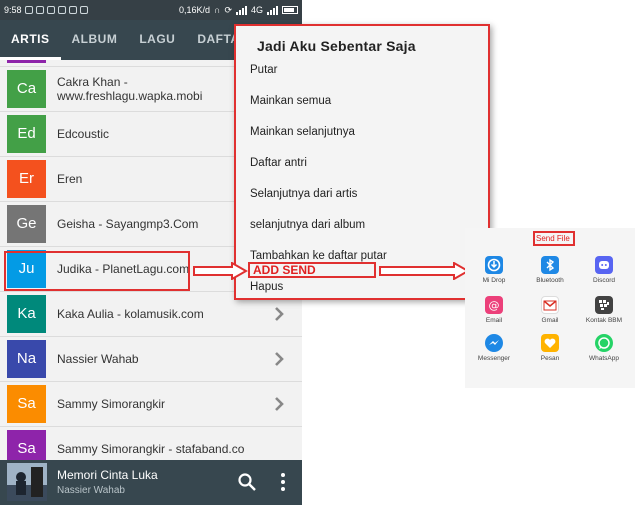 The image size is (640, 505). I want to click on notification-icon, so click(28, 10).